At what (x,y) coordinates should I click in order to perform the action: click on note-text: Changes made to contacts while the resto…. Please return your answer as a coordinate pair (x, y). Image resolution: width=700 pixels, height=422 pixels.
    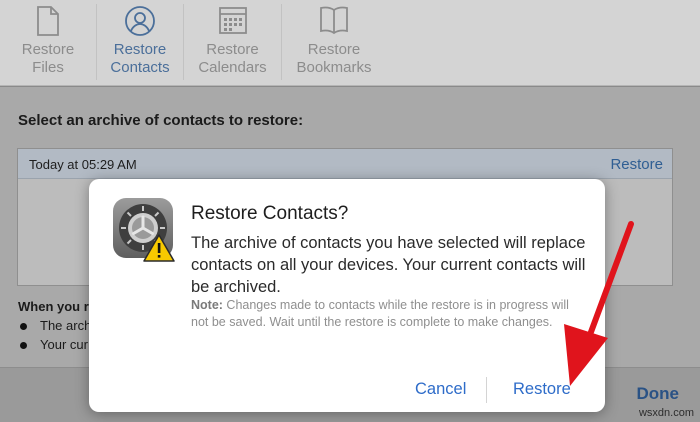
    Looking at the image, I should click on (380, 313).